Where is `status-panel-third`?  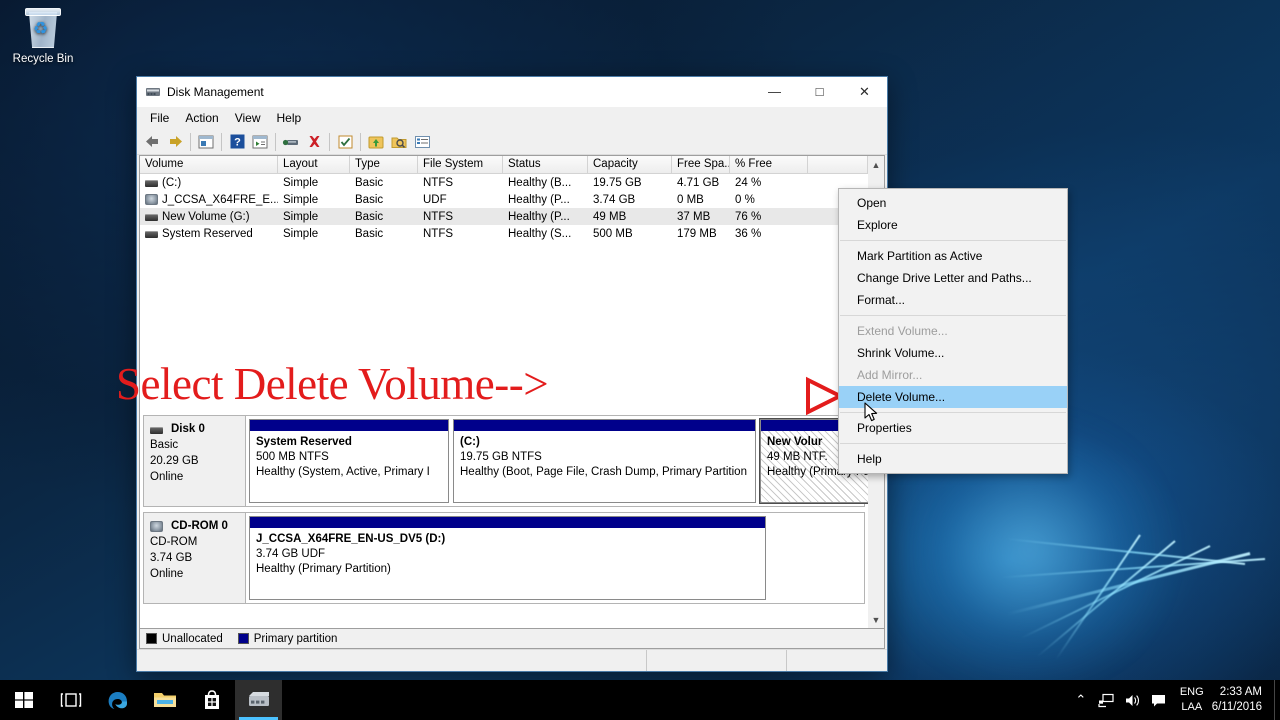 status-panel-third is located at coordinates (837, 660).